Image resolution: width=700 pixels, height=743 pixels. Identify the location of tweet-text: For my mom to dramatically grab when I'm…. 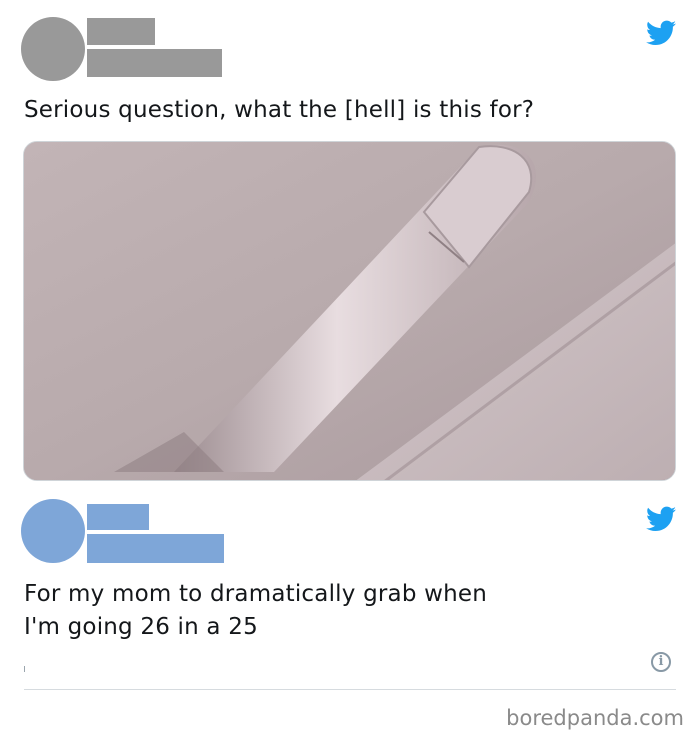
(256, 610).